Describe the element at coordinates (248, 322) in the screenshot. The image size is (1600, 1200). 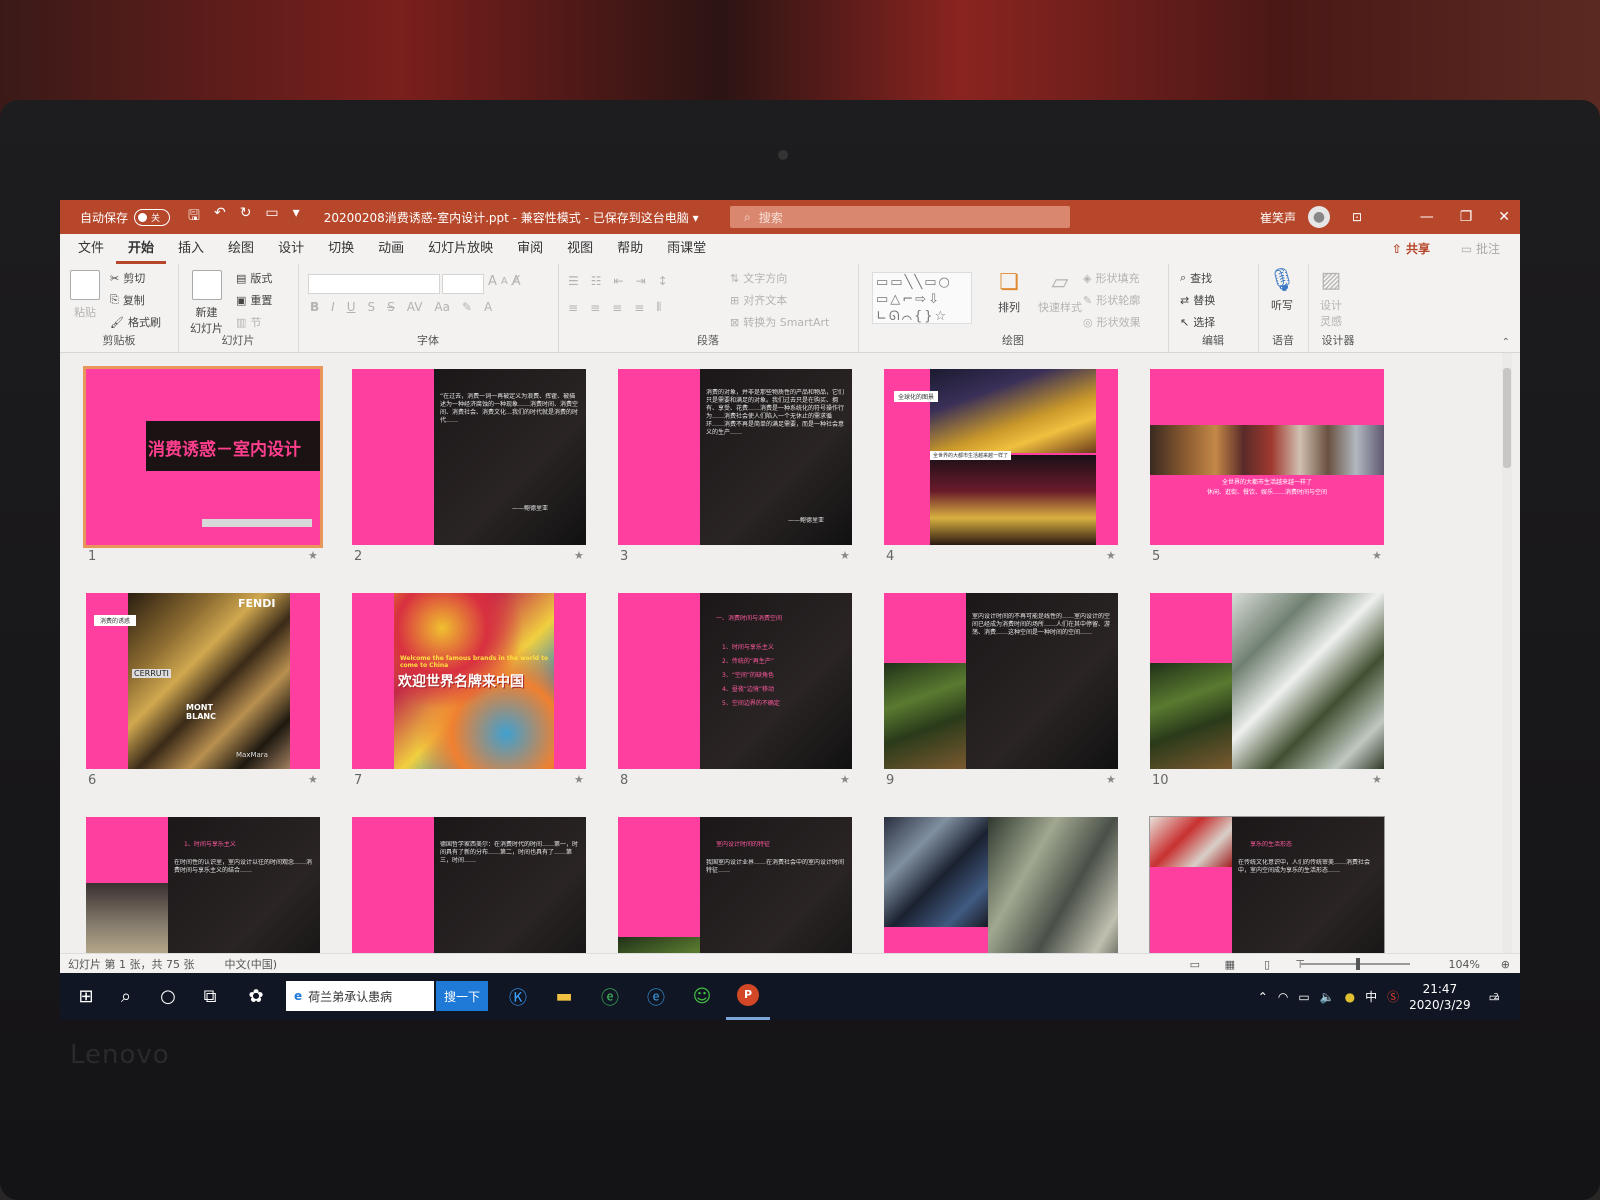
I see `section-button: ▥ 节` at that location.